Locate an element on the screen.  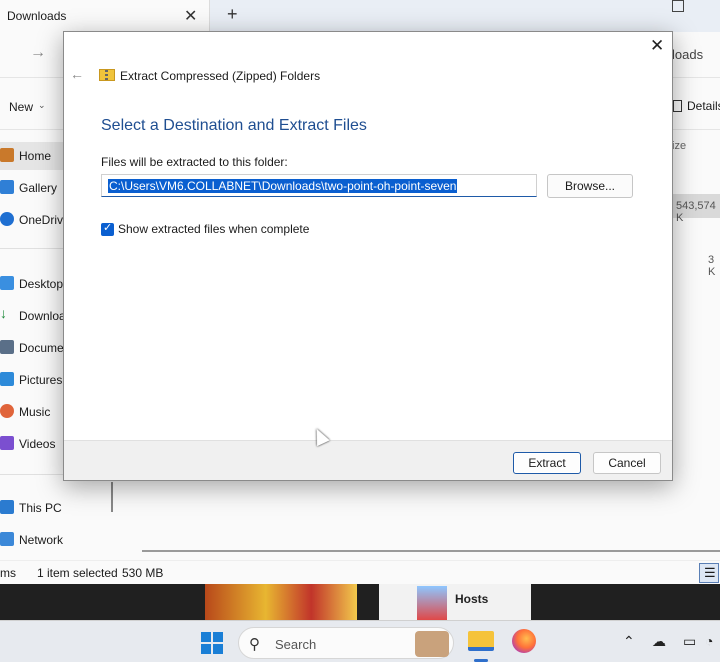
desktop-icon is located at coordinates (7, 283).